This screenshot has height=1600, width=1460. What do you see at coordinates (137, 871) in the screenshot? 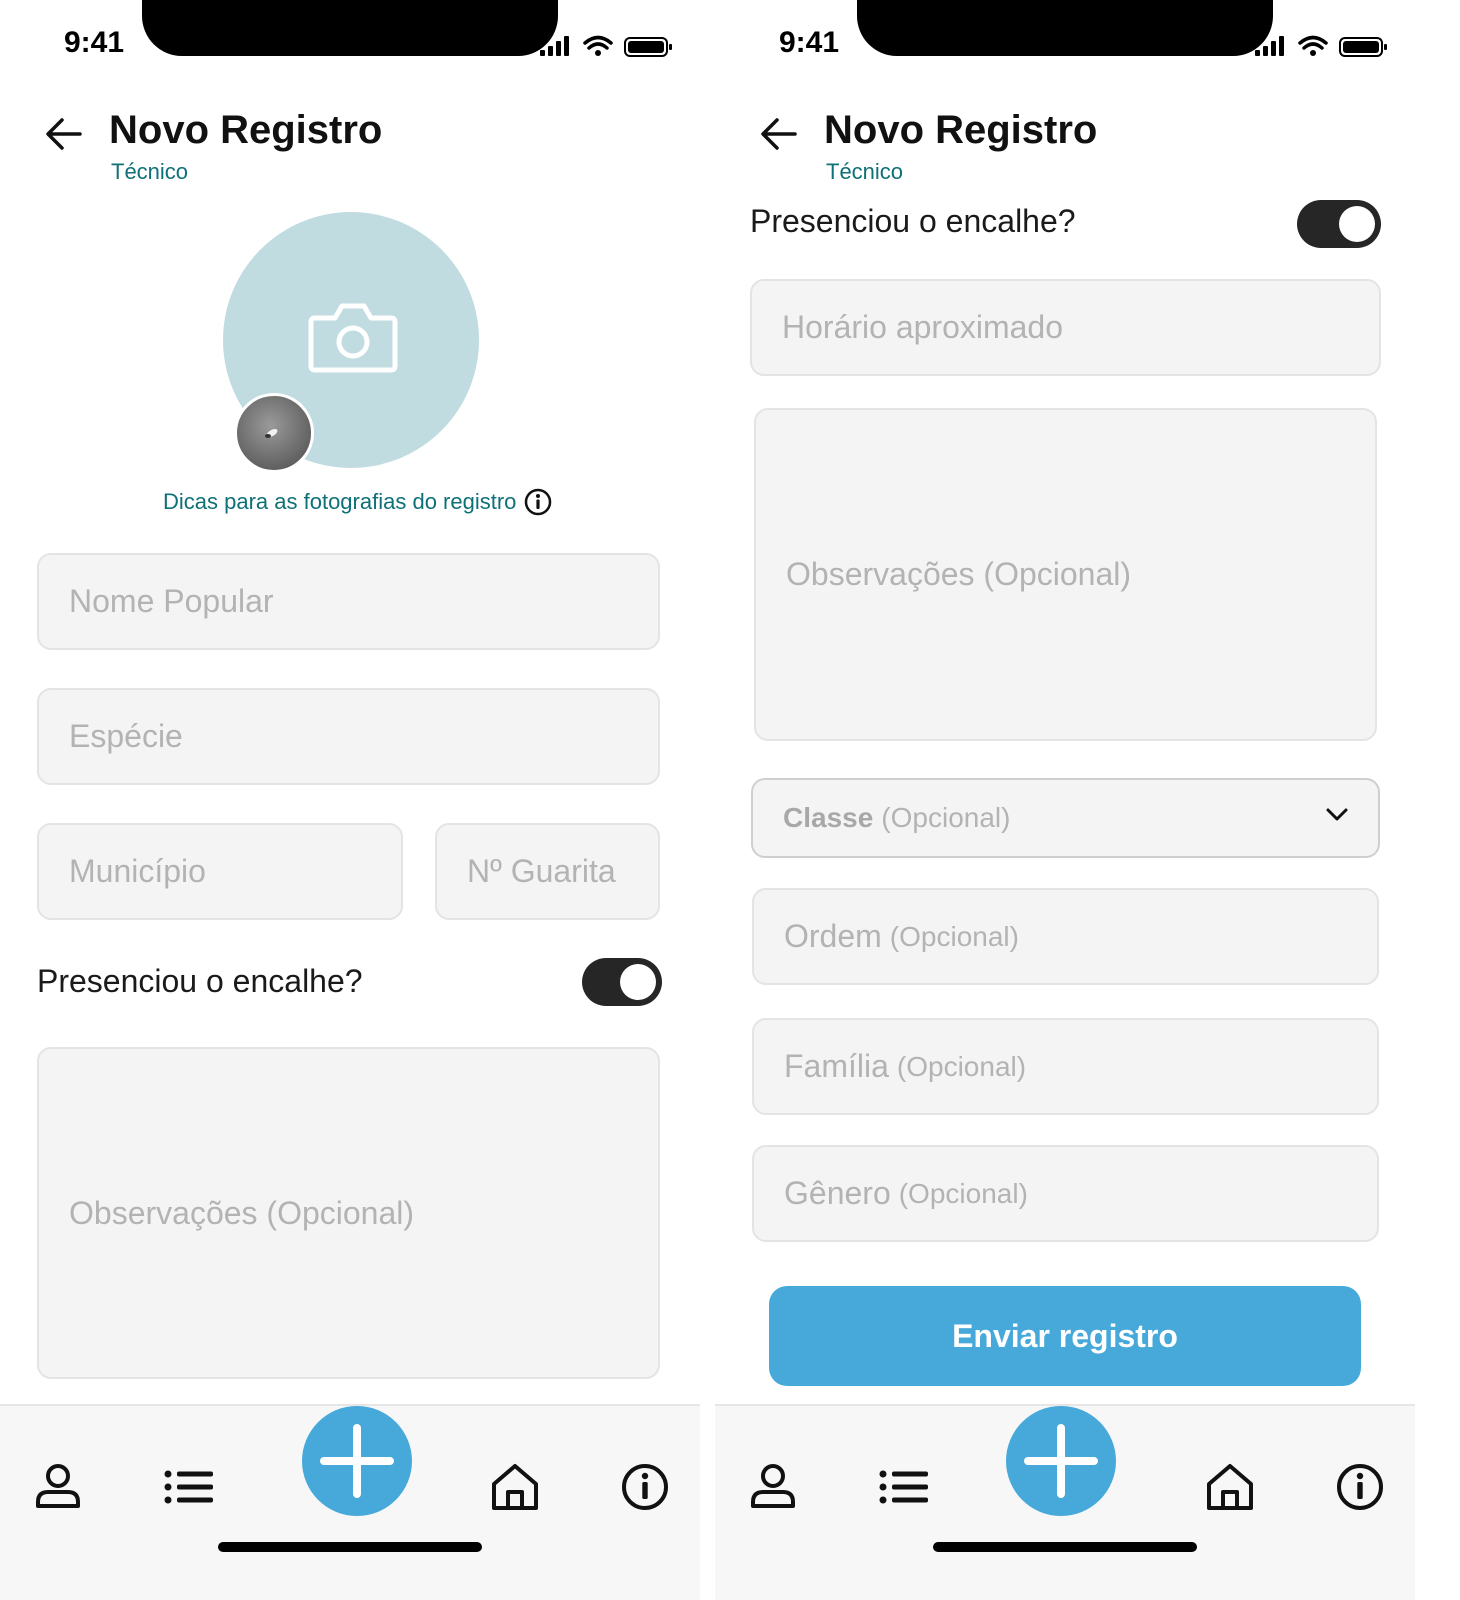
I see `municipio-placeholder: Município` at bounding box center [137, 871].